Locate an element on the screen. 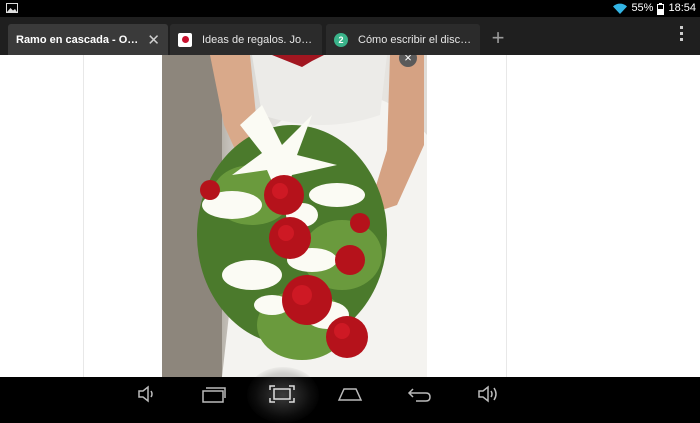  navigation-bar is located at coordinates (350, 395).